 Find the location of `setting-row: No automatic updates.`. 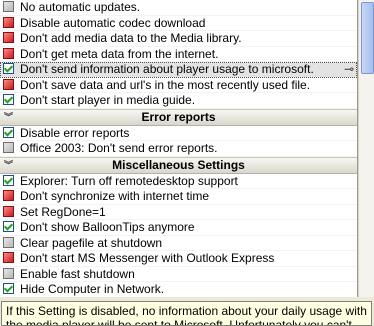

setting-row: No automatic updates. is located at coordinates (178, 8).